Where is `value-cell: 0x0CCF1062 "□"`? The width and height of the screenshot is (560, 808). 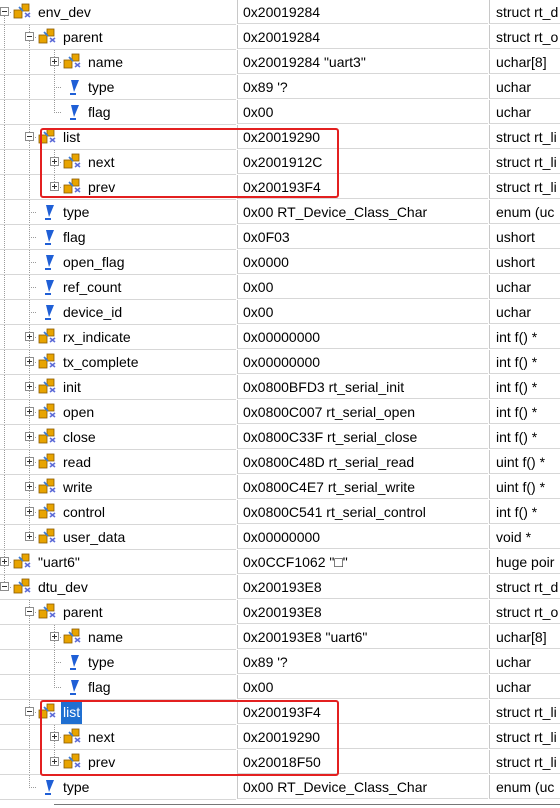
value-cell: 0x0CCF1062 "□" is located at coordinates (362, 562).